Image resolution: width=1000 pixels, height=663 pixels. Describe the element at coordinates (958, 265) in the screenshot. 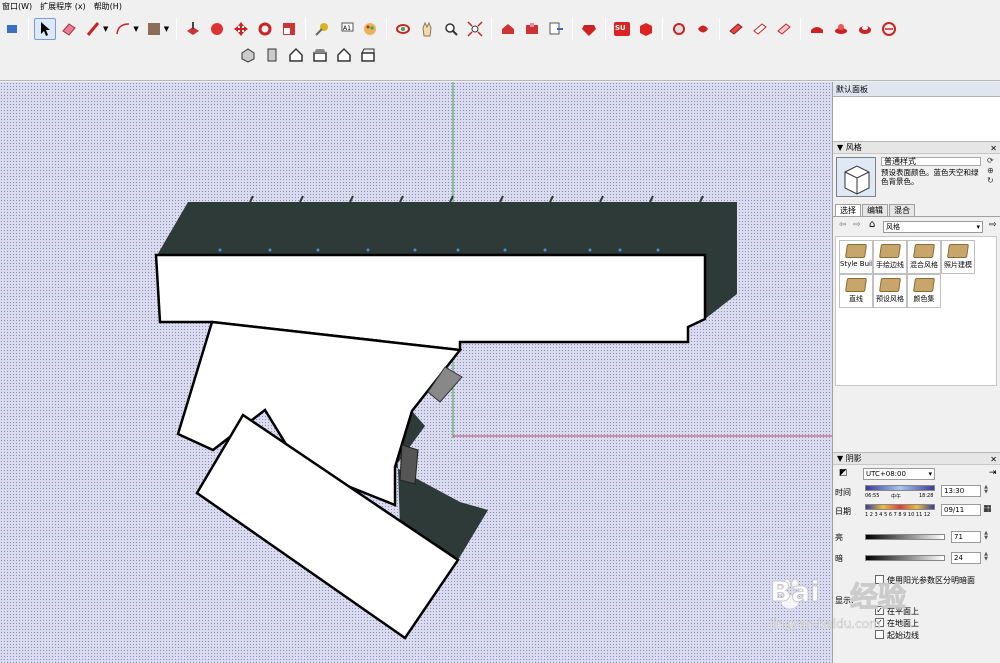

I see `style-collection-label: 照片建模` at that location.